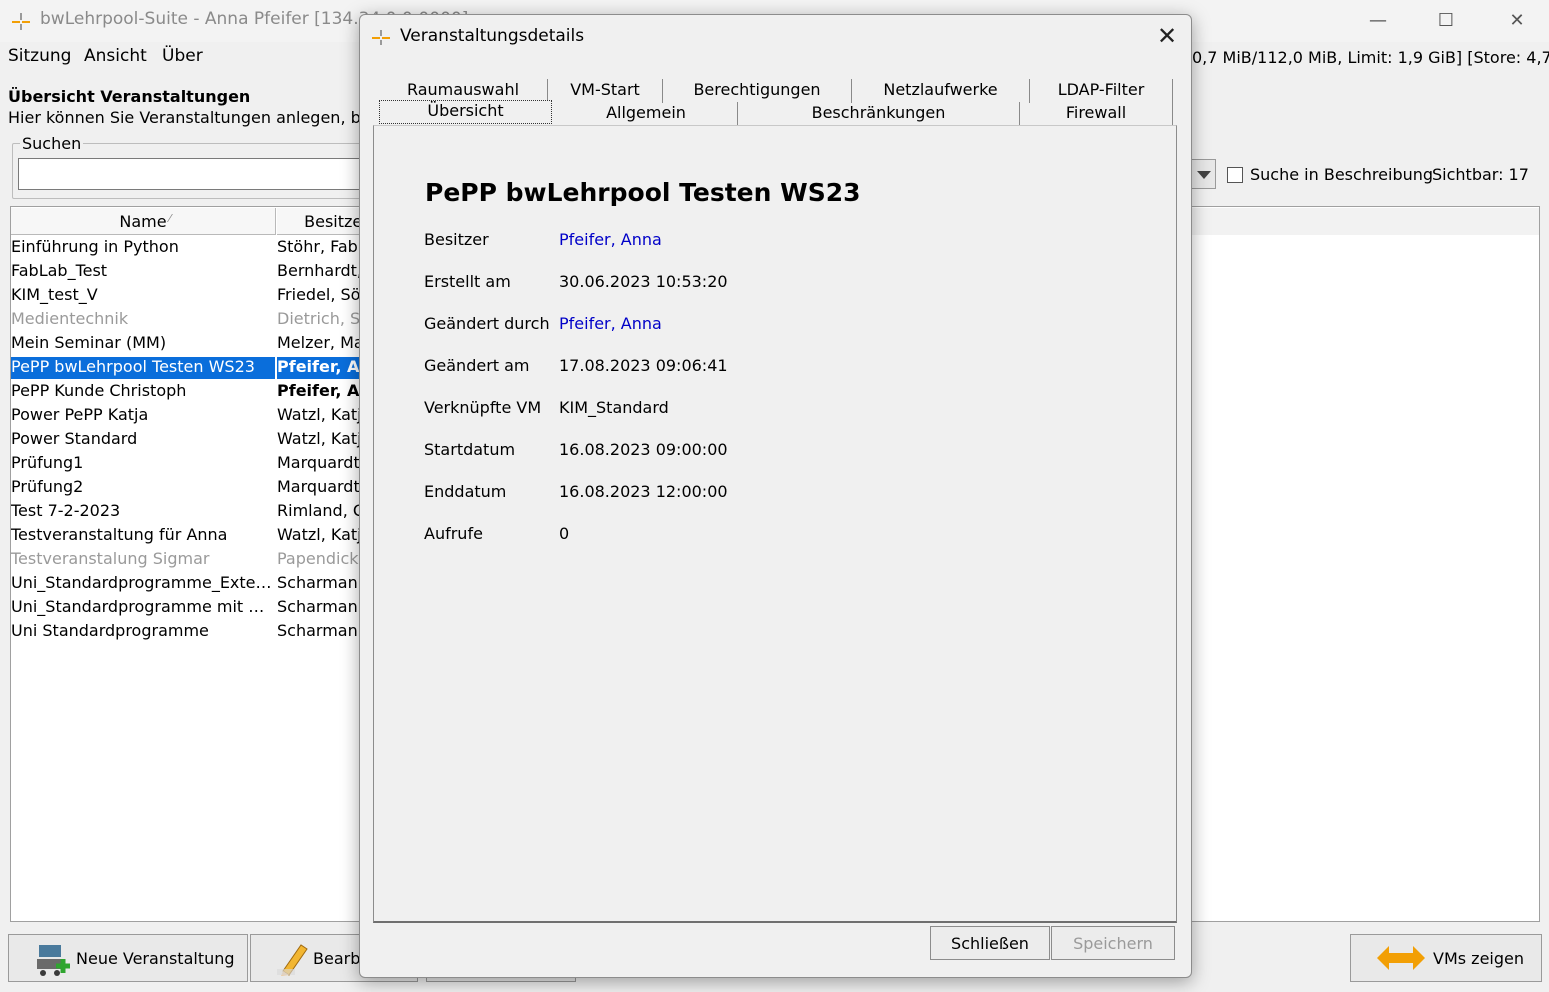 This screenshot has height=992, width=1549. What do you see at coordinates (66, 510) in the screenshot?
I see `event-name: Test 7-2-2023` at bounding box center [66, 510].